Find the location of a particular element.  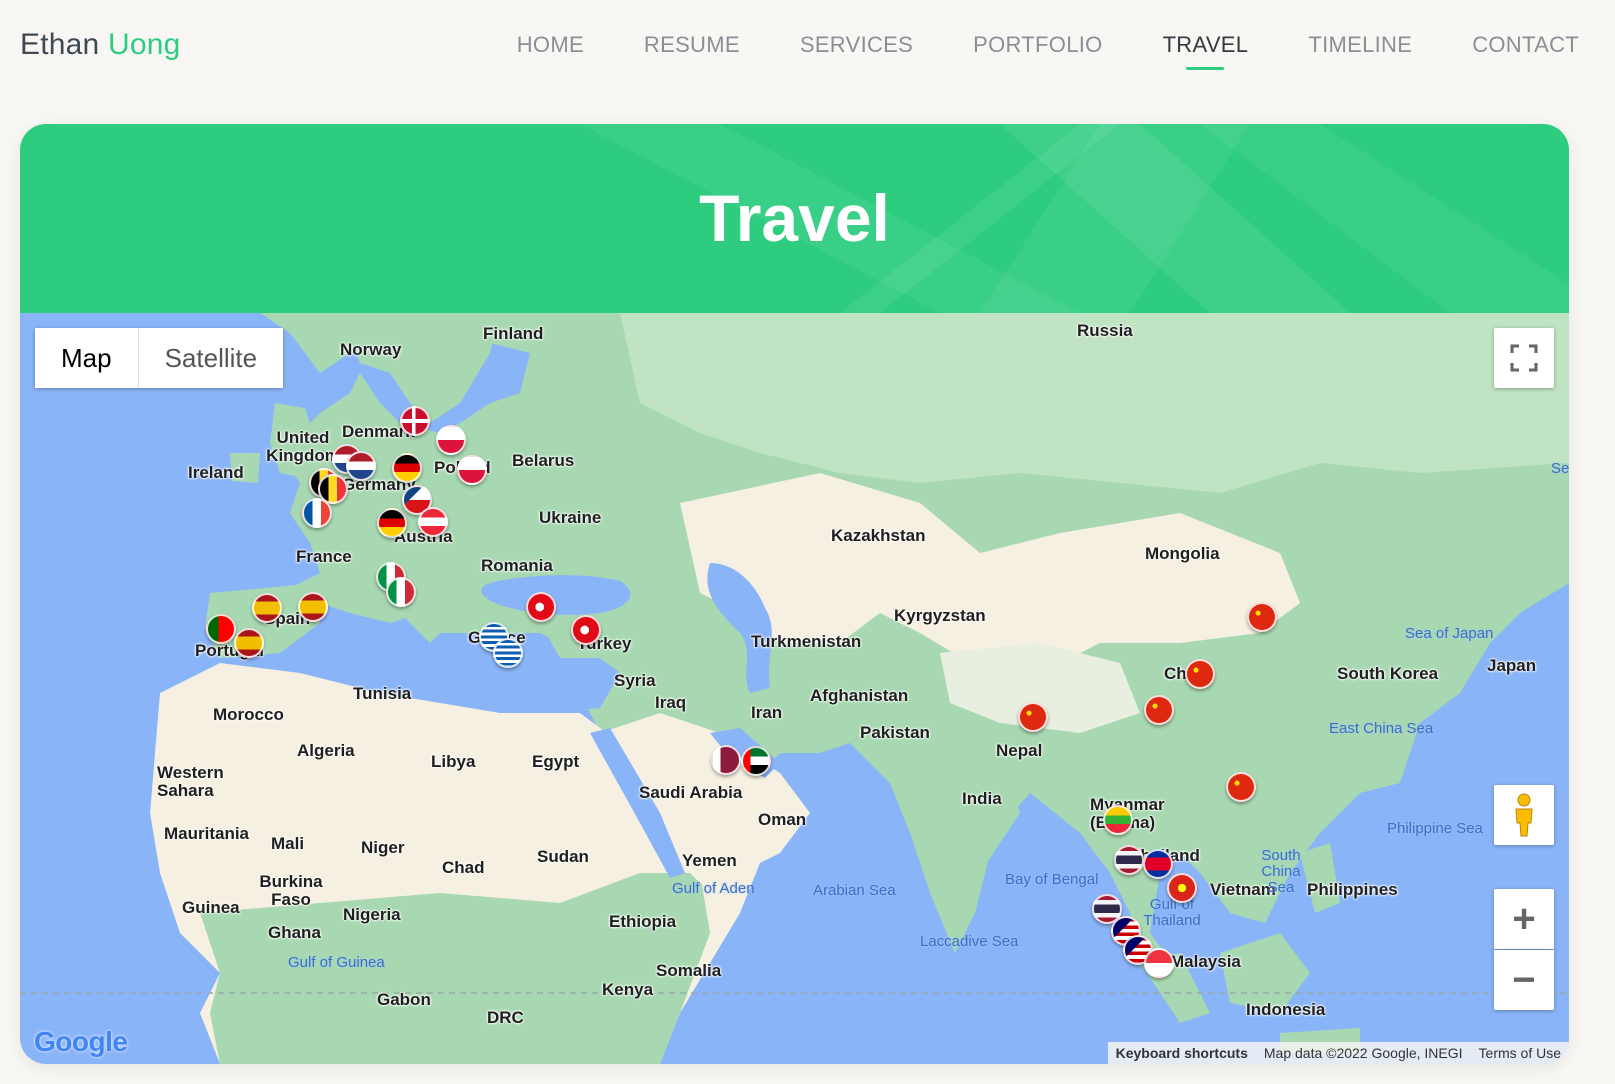

map-label-egypt: Egypt is located at coordinates (556, 761).